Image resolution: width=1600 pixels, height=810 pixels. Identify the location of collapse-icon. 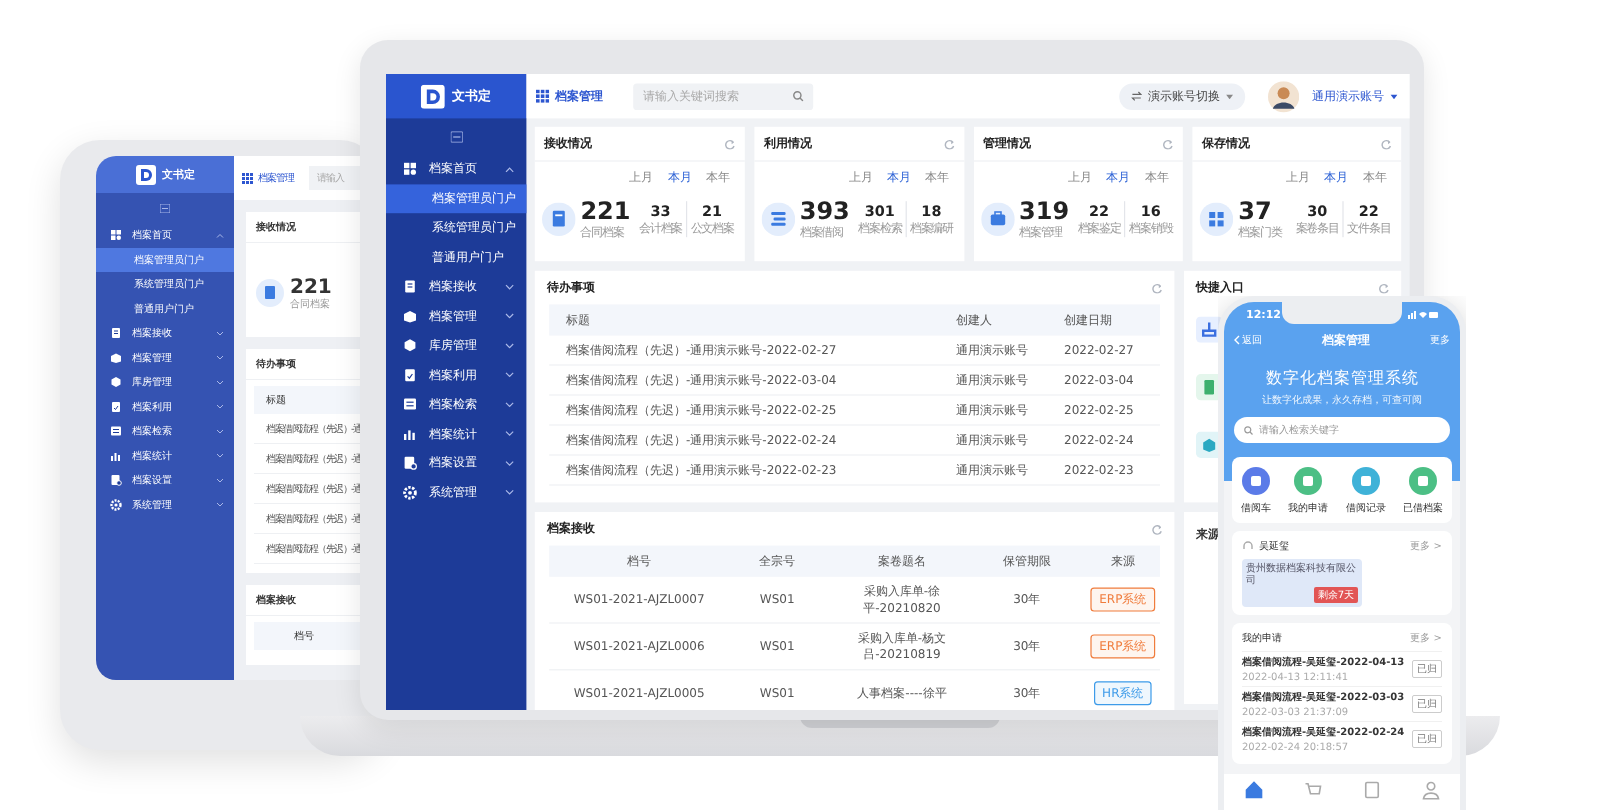
(456, 136).